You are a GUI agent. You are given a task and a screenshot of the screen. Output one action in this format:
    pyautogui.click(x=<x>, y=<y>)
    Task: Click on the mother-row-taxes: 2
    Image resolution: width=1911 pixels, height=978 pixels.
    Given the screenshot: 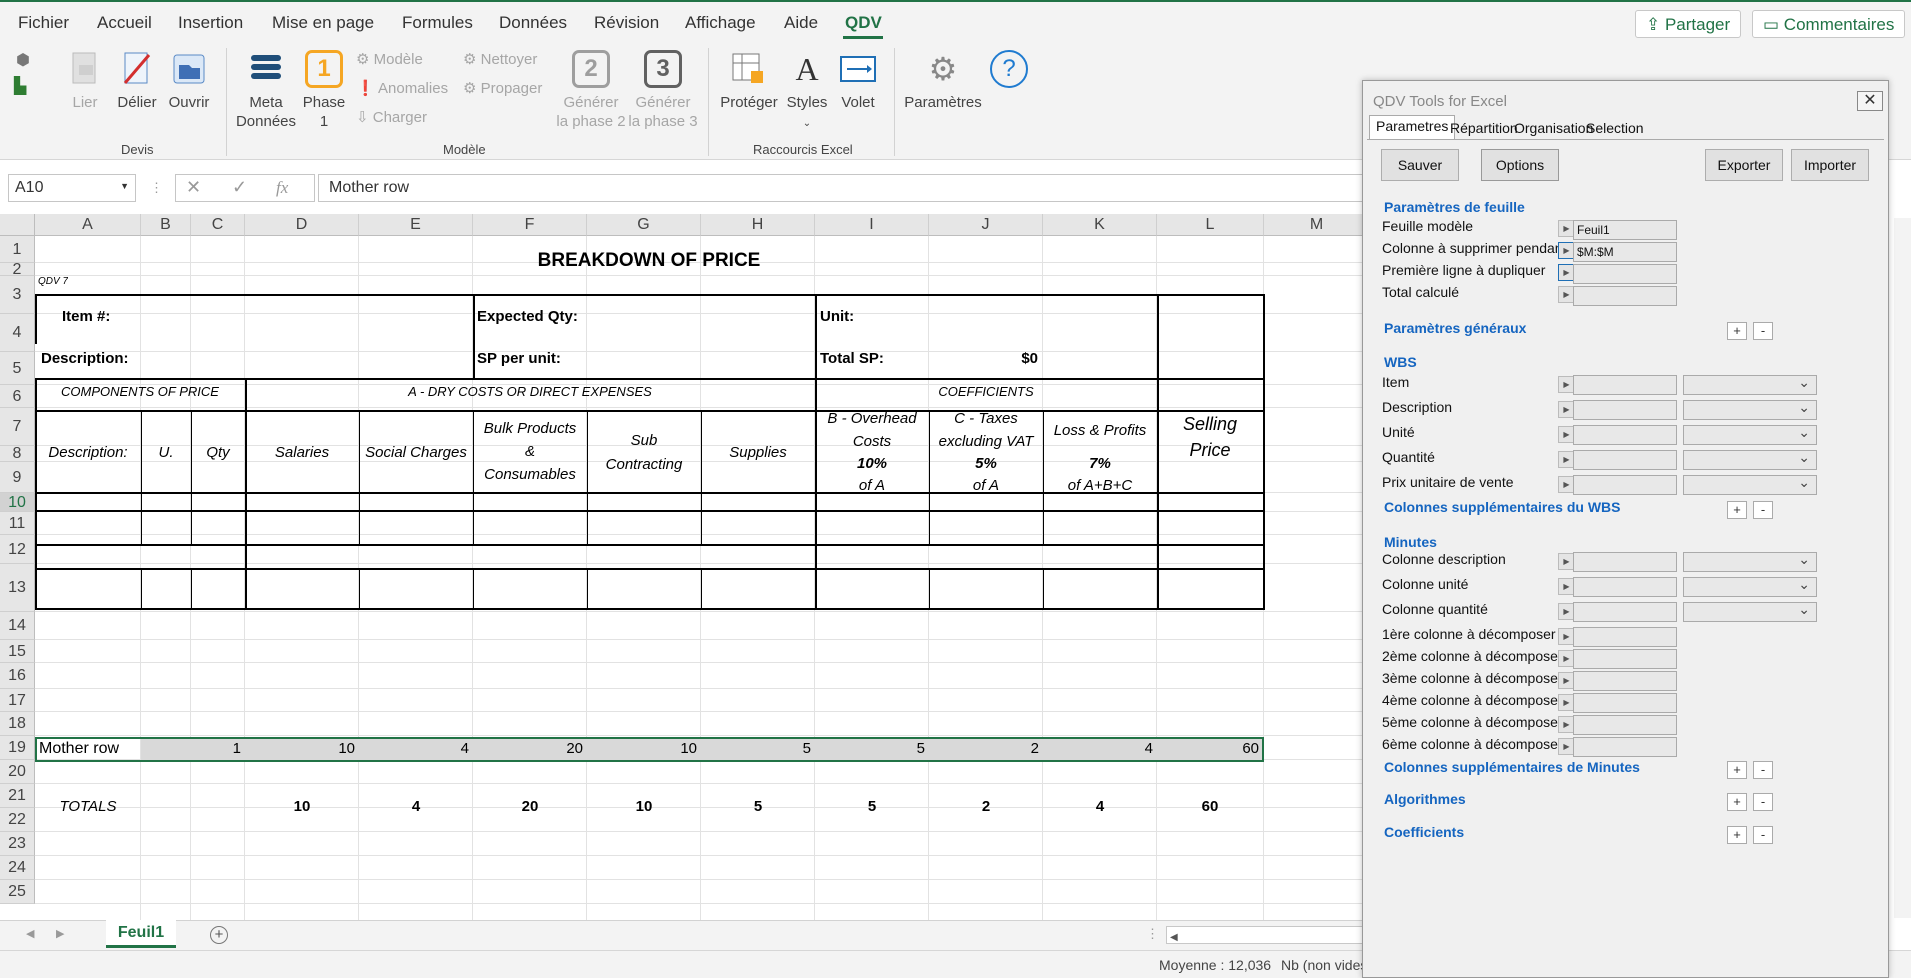 What is the action you would take?
    pyautogui.click(x=984, y=748)
    